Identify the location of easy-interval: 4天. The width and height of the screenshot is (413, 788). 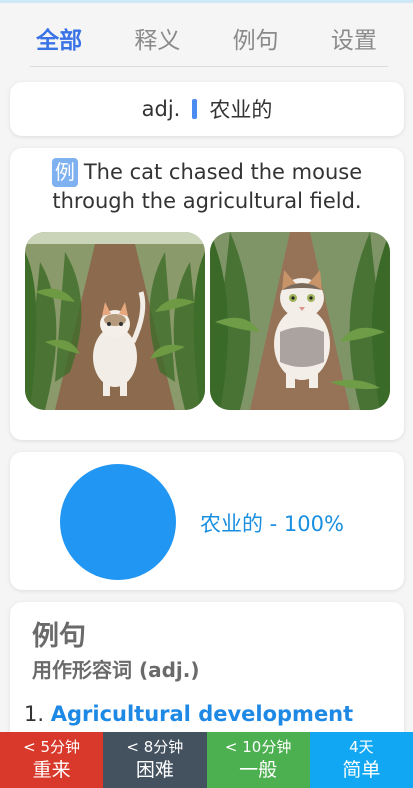
(361, 747).